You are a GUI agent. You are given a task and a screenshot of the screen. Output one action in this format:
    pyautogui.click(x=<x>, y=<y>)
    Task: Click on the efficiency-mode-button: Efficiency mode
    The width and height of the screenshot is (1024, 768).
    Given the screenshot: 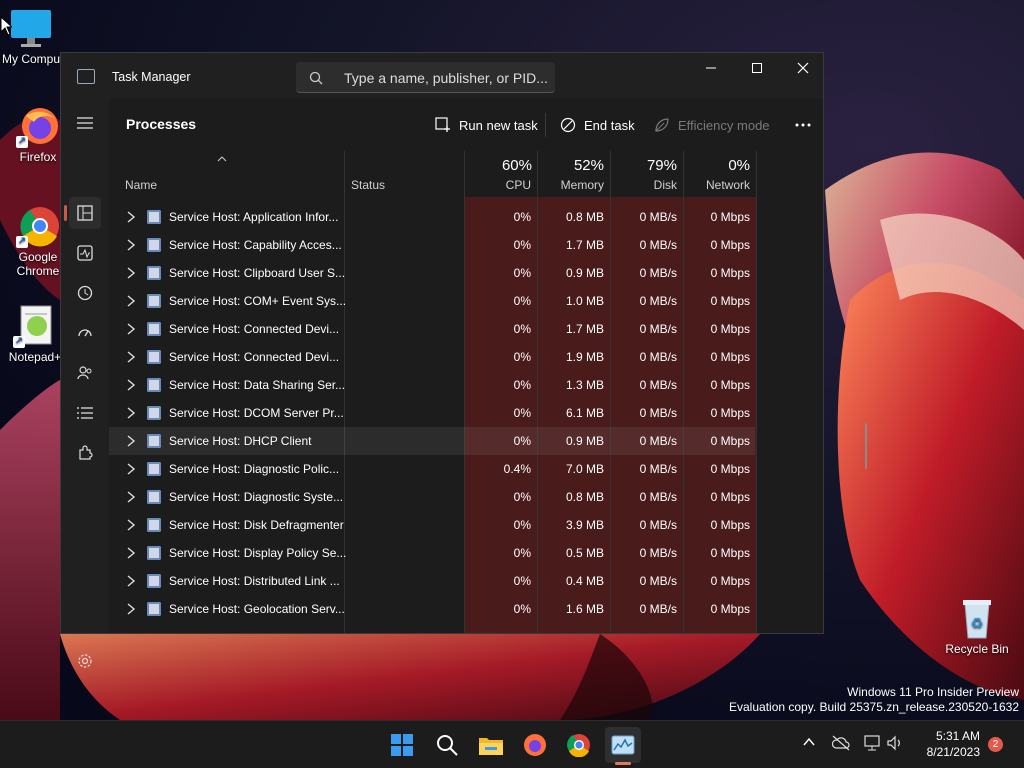 What is the action you would take?
    pyautogui.click(x=712, y=125)
    